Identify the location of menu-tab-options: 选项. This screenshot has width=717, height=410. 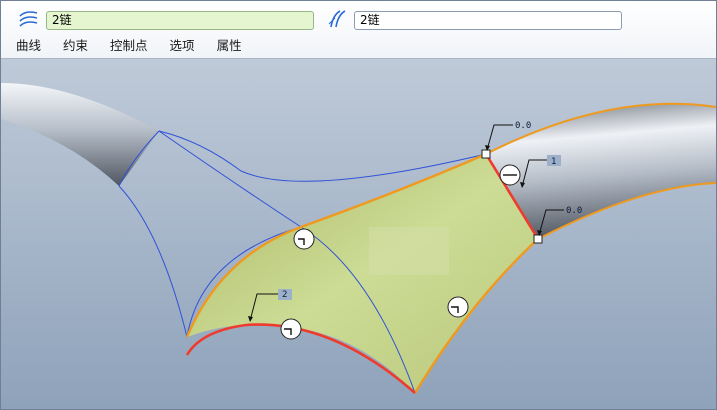
(182, 46).